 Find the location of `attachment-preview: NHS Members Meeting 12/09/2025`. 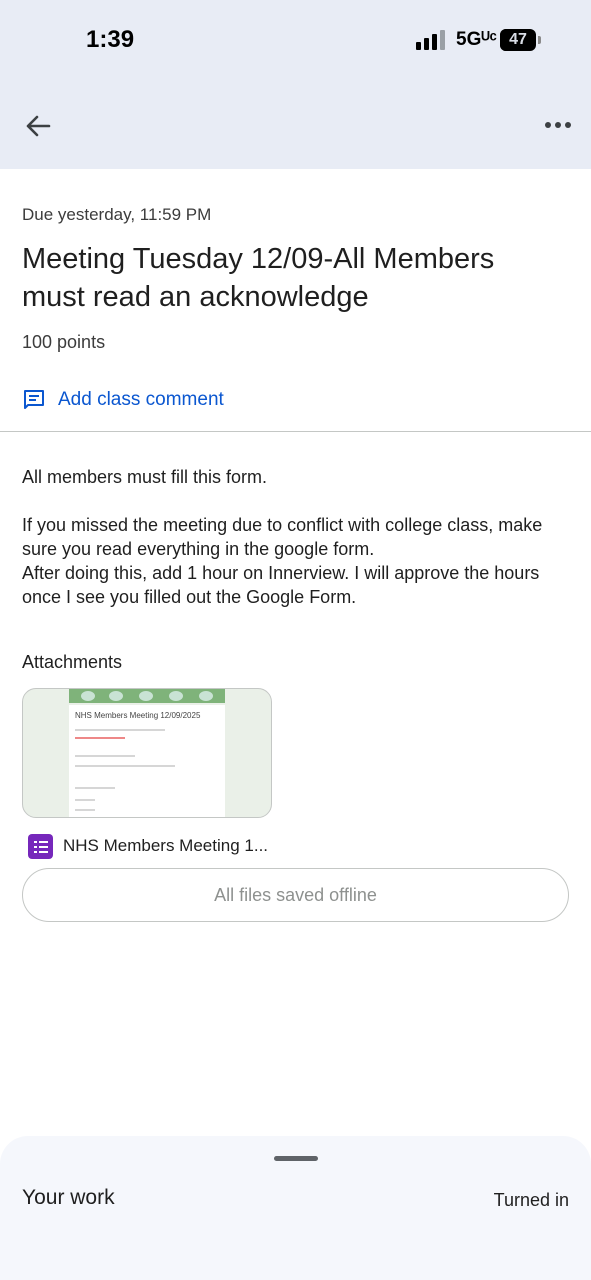

attachment-preview: NHS Members Meeting 12/09/2025 is located at coordinates (147, 753).